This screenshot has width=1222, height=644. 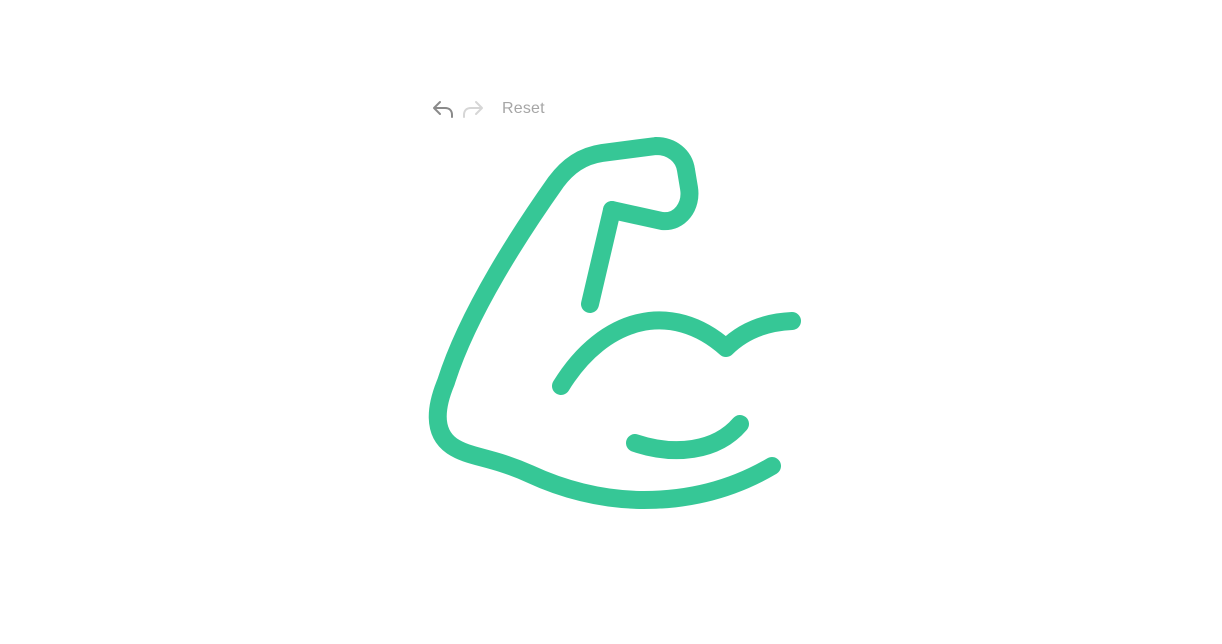 What do you see at coordinates (601, 257) in the screenshot?
I see `biceps-line-stroke` at bounding box center [601, 257].